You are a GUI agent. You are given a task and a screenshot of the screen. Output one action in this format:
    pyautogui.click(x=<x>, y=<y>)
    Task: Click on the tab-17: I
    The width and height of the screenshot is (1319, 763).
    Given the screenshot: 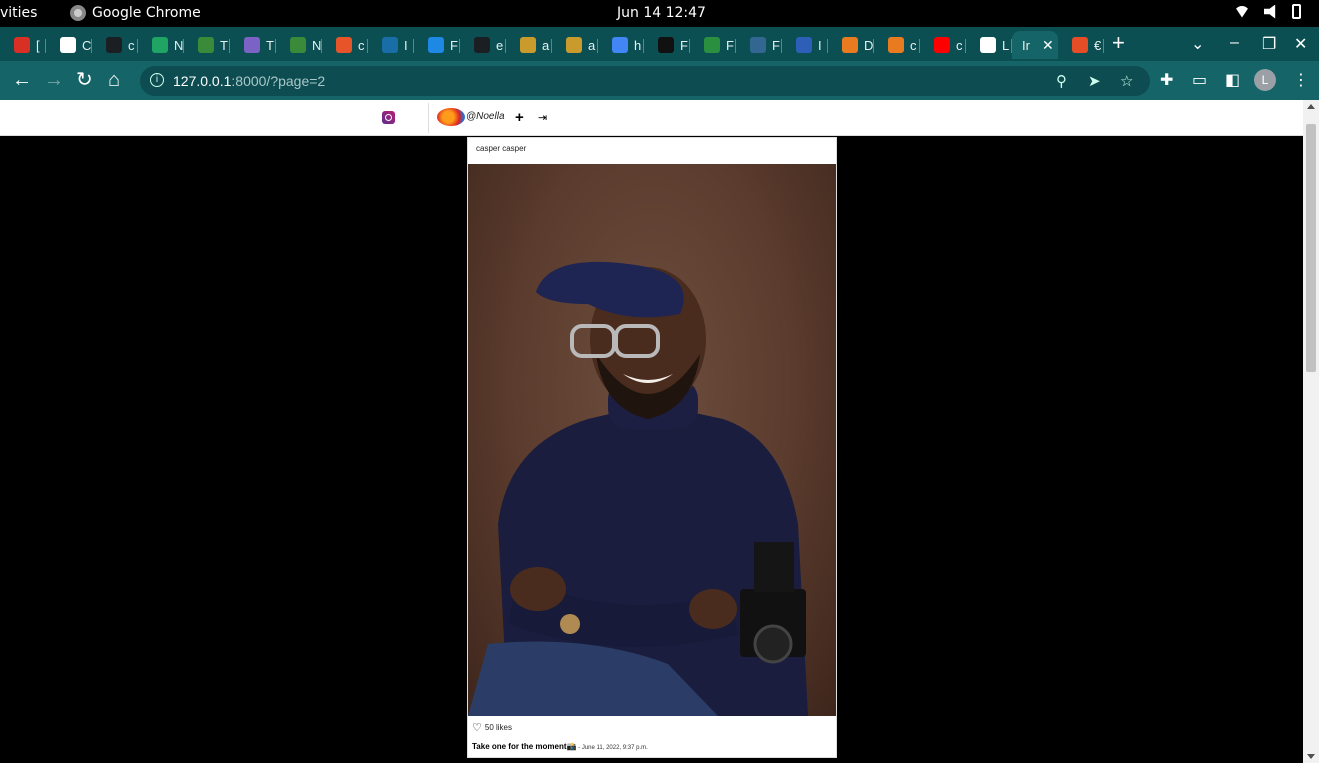 What is the action you would take?
    pyautogui.click(x=805, y=45)
    